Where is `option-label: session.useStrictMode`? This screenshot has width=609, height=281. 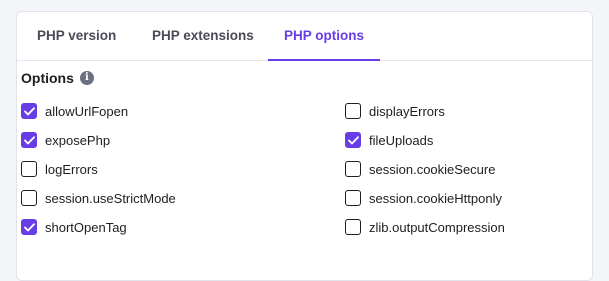
option-label: session.useStrictMode is located at coordinates (110, 198).